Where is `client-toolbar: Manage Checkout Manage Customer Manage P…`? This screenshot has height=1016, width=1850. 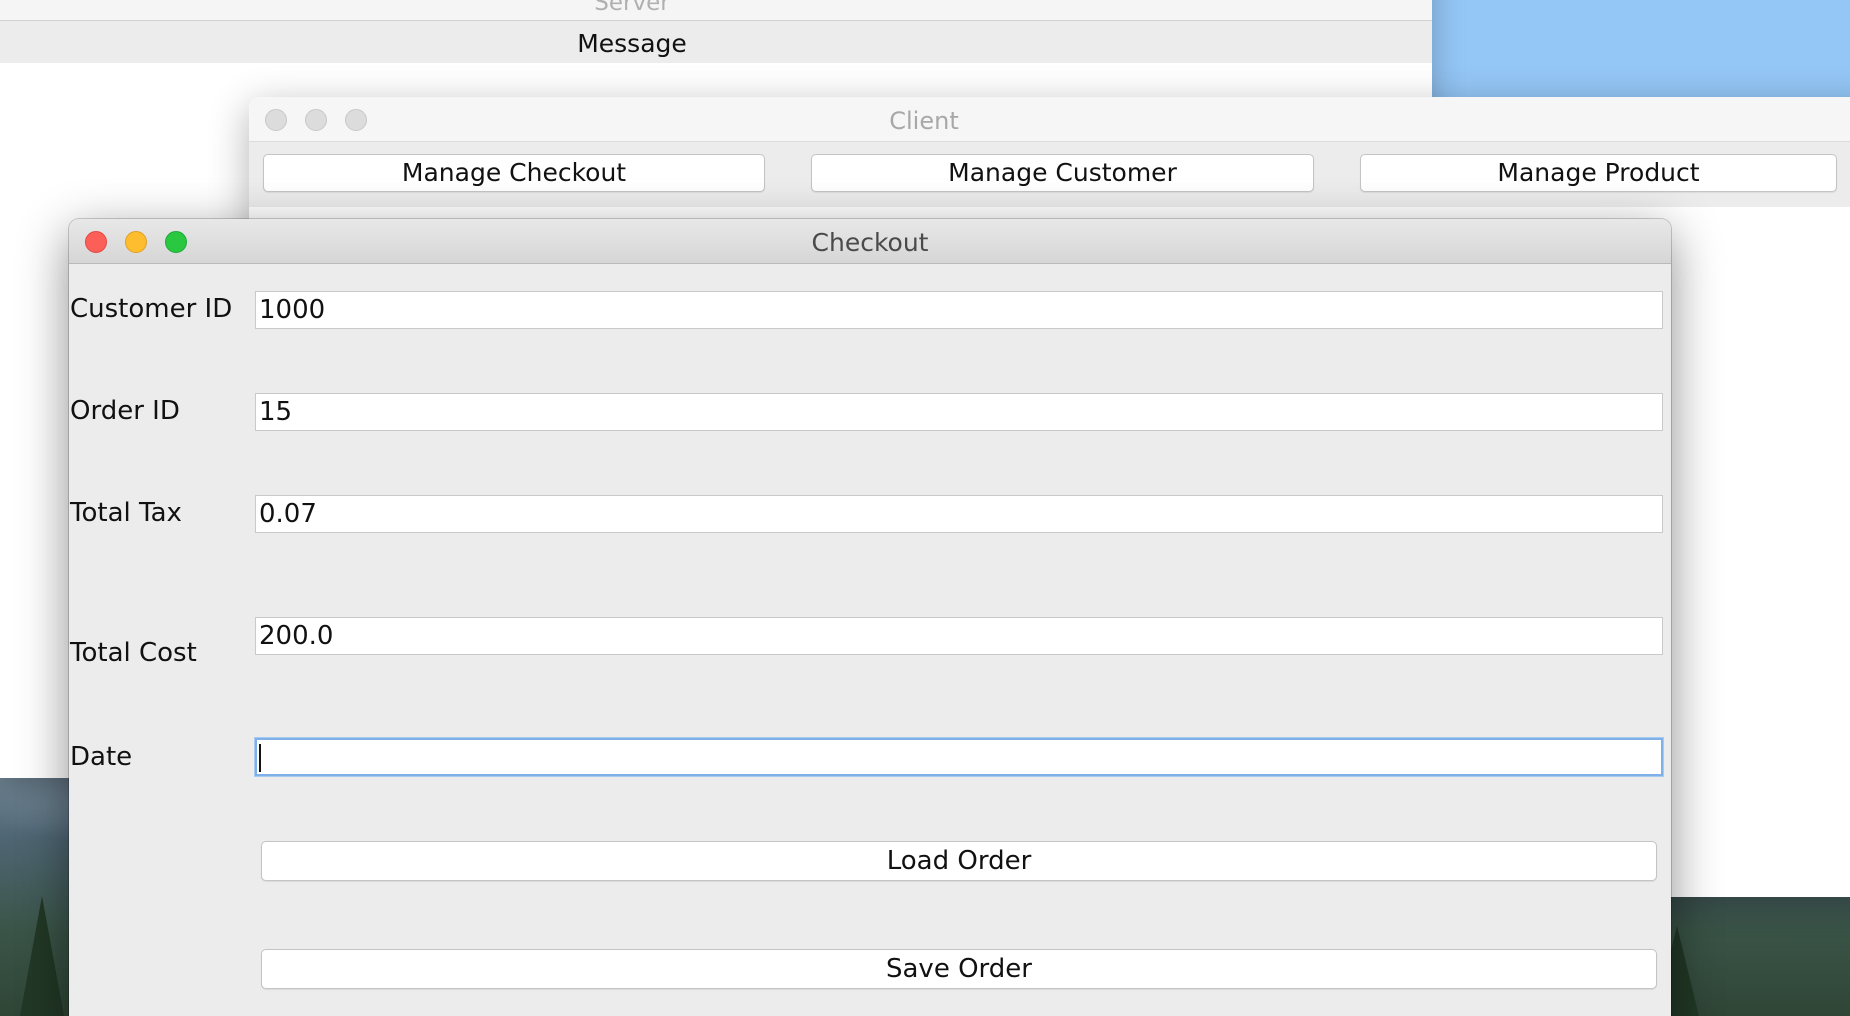 client-toolbar: Manage Checkout Manage Customer Manage P… is located at coordinates (1049, 174).